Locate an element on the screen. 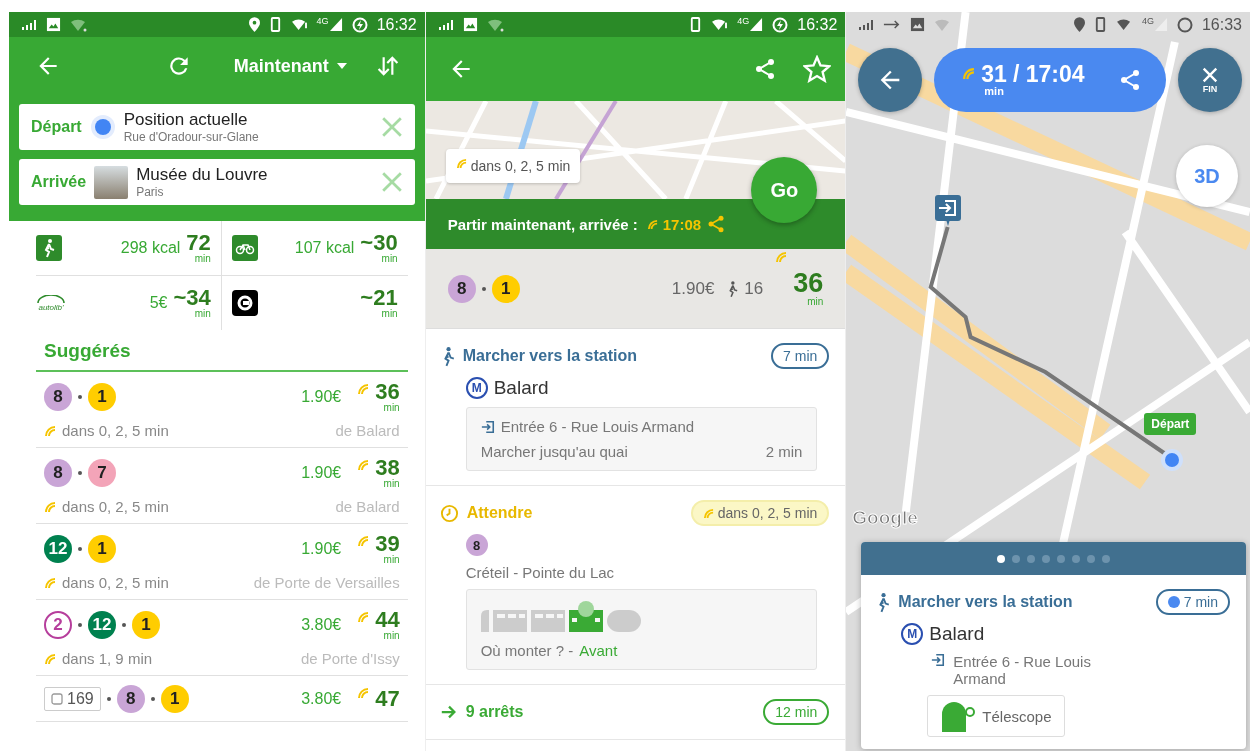 This screenshot has height=751, width=1250. share-icon is located at coordinates (1130, 80).